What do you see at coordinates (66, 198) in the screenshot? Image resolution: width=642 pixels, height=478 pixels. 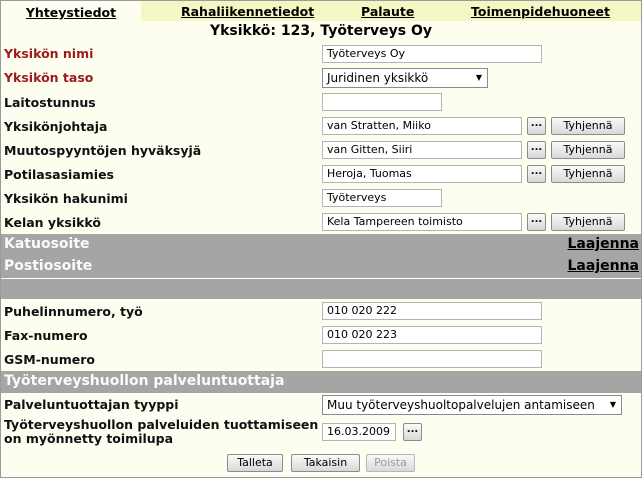 I see `unit-search-name-label: Yksikön hakunimi` at bounding box center [66, 198].